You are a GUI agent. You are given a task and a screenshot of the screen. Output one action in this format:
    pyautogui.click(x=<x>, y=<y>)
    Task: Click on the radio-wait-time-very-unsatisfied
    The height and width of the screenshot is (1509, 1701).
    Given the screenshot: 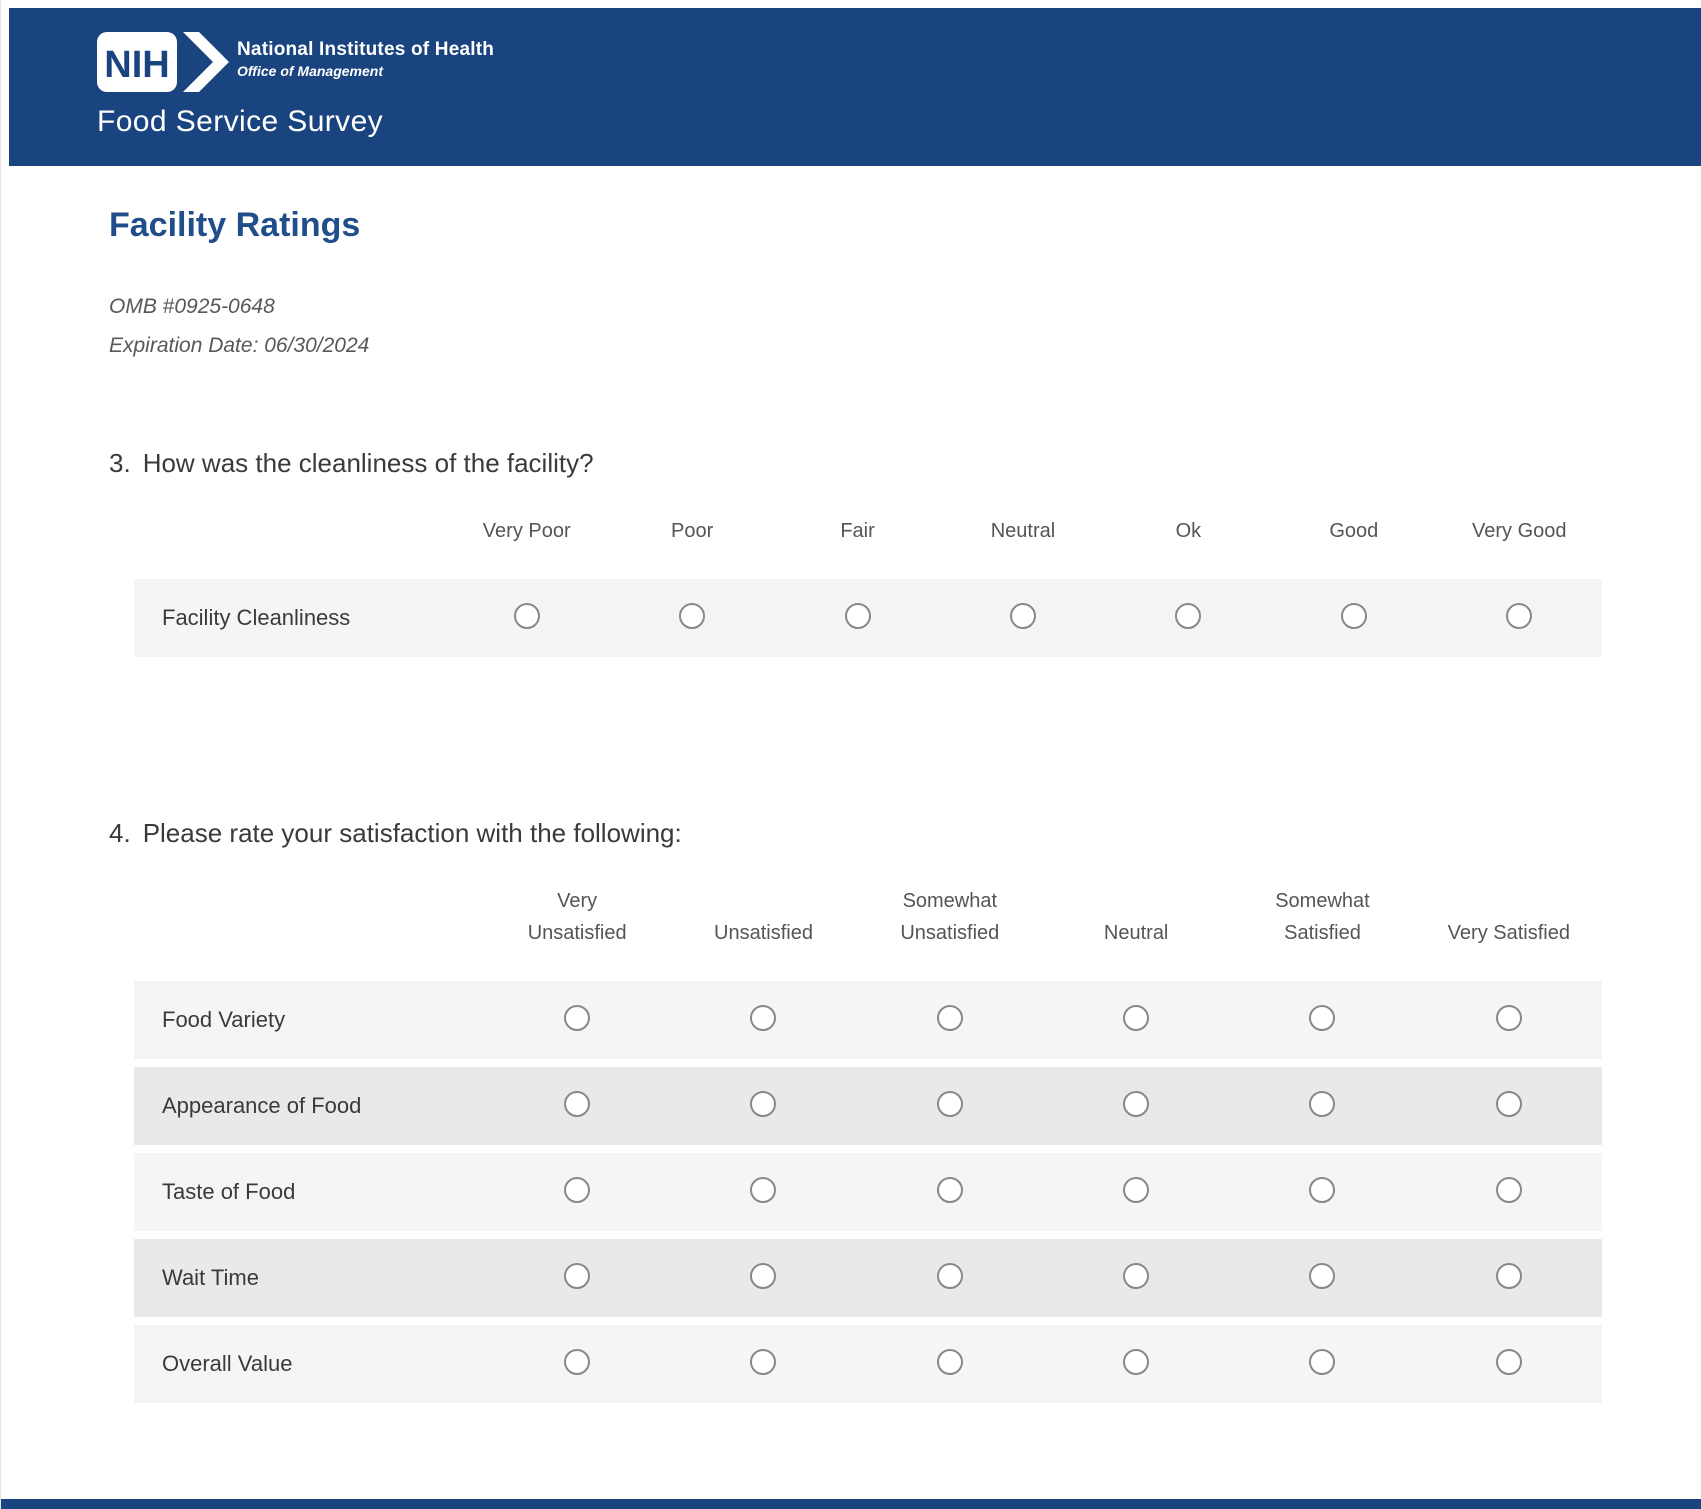 What is the action you would take?
    pyautogui.click(x=577, y=1275)
    